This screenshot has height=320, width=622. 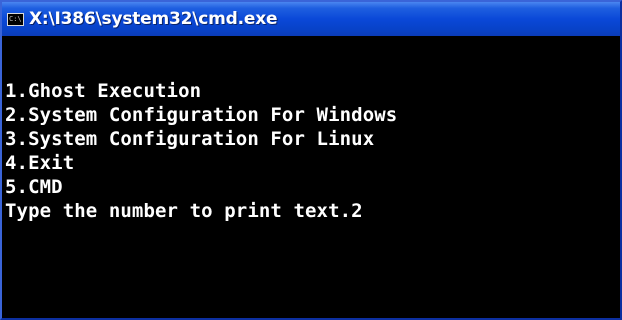 What do you see at coordinates (311, 19) in the screenshot?
I see `title-bar: C:\ X:\I386\system32\cmd.exe` at bounding box center [311, 19].